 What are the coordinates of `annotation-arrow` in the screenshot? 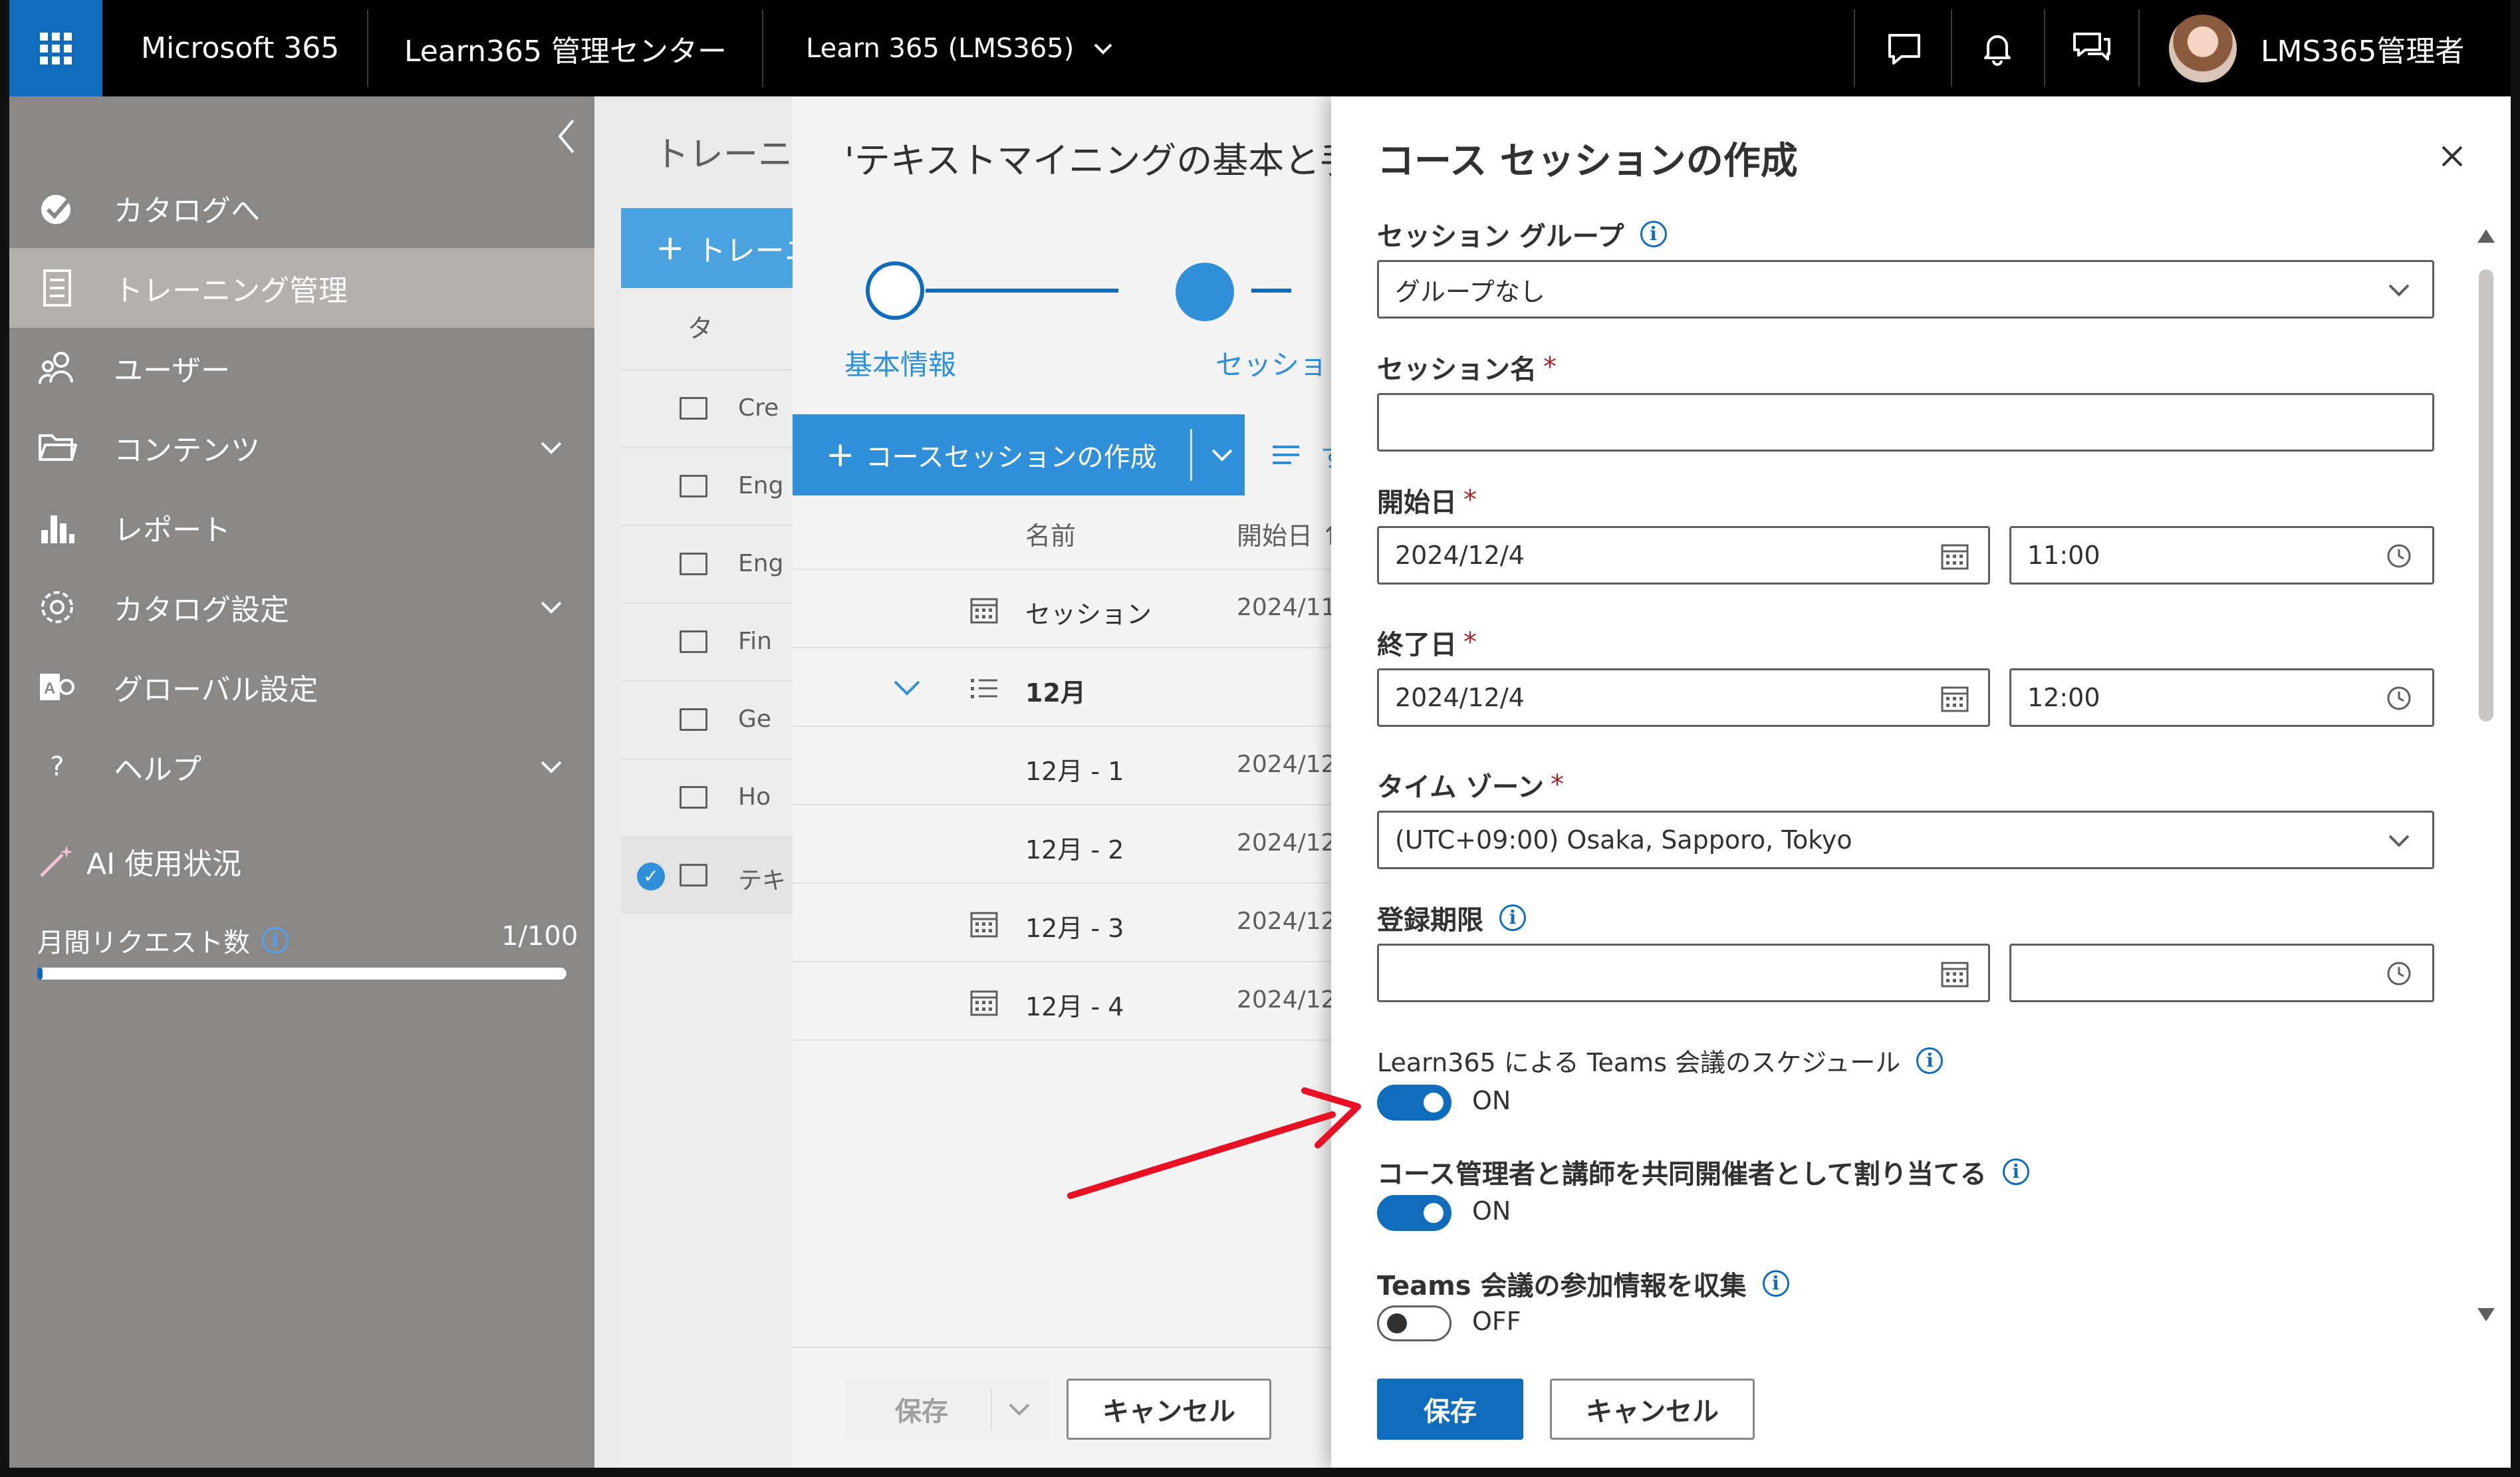 It's located at (1214, 1143).